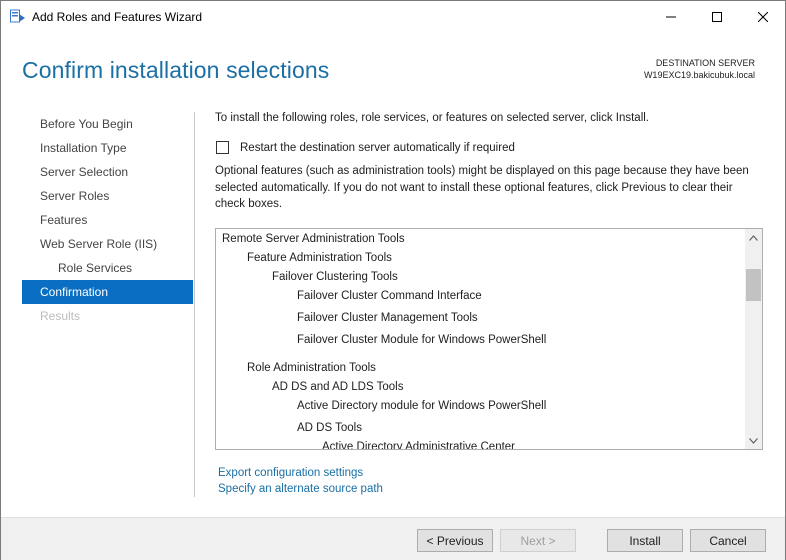  I want to click on minimize-button, so click(671, 16).